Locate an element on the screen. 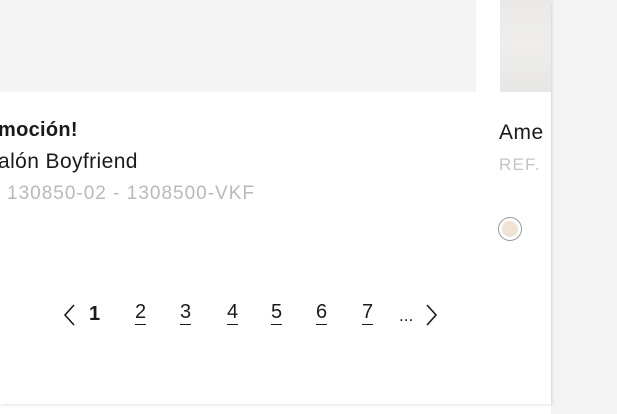 This screenshot has width=617, height=414. color-swatch is located at coordinates (510, 229).